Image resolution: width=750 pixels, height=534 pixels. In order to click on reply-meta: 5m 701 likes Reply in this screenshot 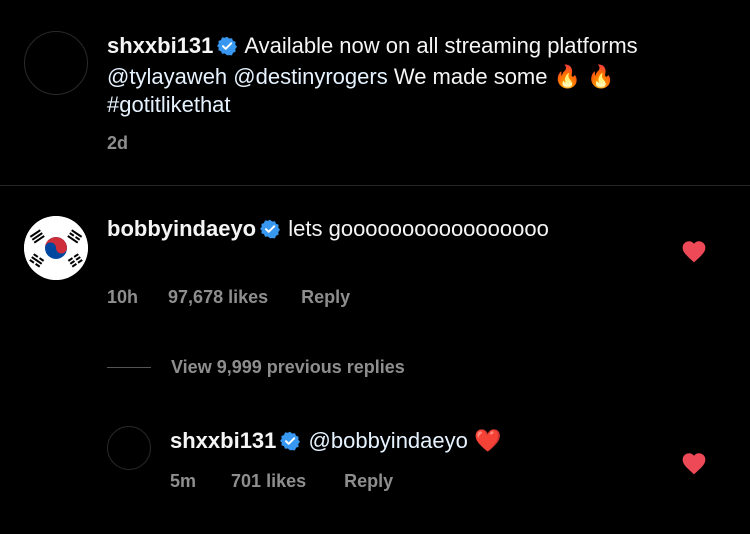, I will do `click(281, 481)`.